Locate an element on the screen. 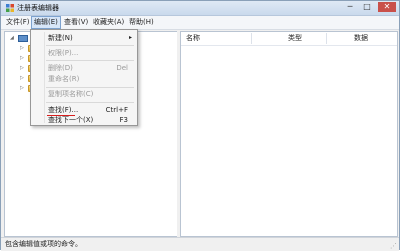  status-text: 包含编辑值或项的命令。 is located at coordinates (43, 244).